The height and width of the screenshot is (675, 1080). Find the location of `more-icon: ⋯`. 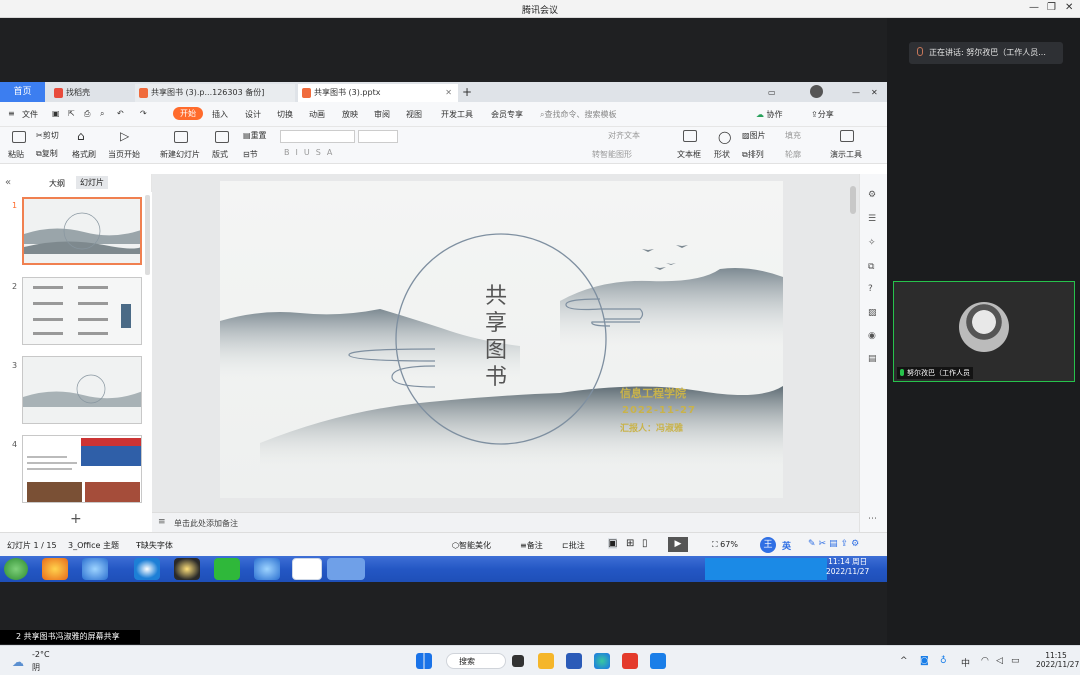

more-icon: ⋯ is located at coordinates (872, 519).